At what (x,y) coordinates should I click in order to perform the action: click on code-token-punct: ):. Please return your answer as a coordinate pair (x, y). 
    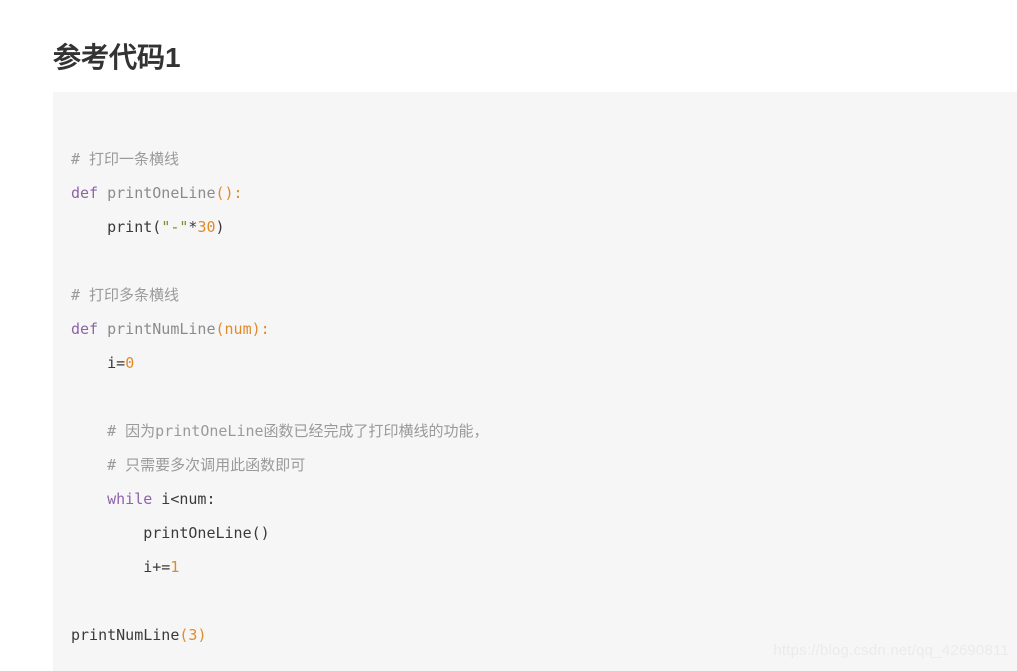
    Looking at the image, I should click on (260, 329).